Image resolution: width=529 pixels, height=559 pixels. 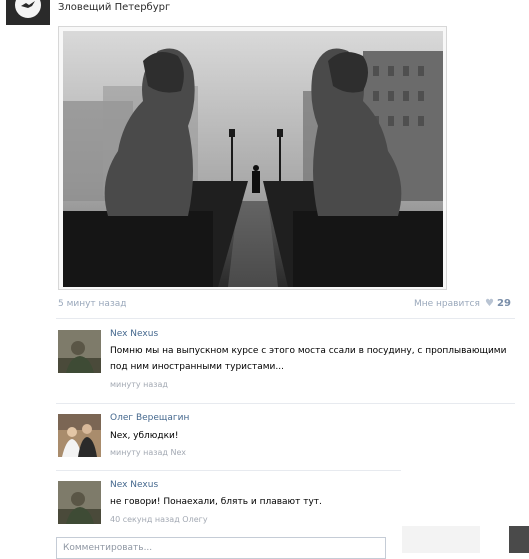 What do you see at coordinates (148, 452) in the screenshot?
I see `comment-time: минуту назад Nex` at bounding box center [148, 452].